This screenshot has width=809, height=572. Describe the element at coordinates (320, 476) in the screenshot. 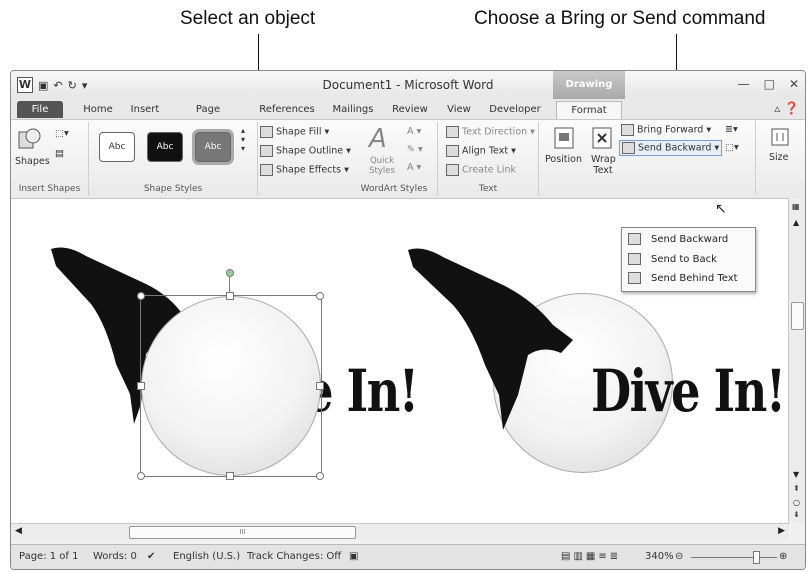

I see `resize-handle-se` at that location.